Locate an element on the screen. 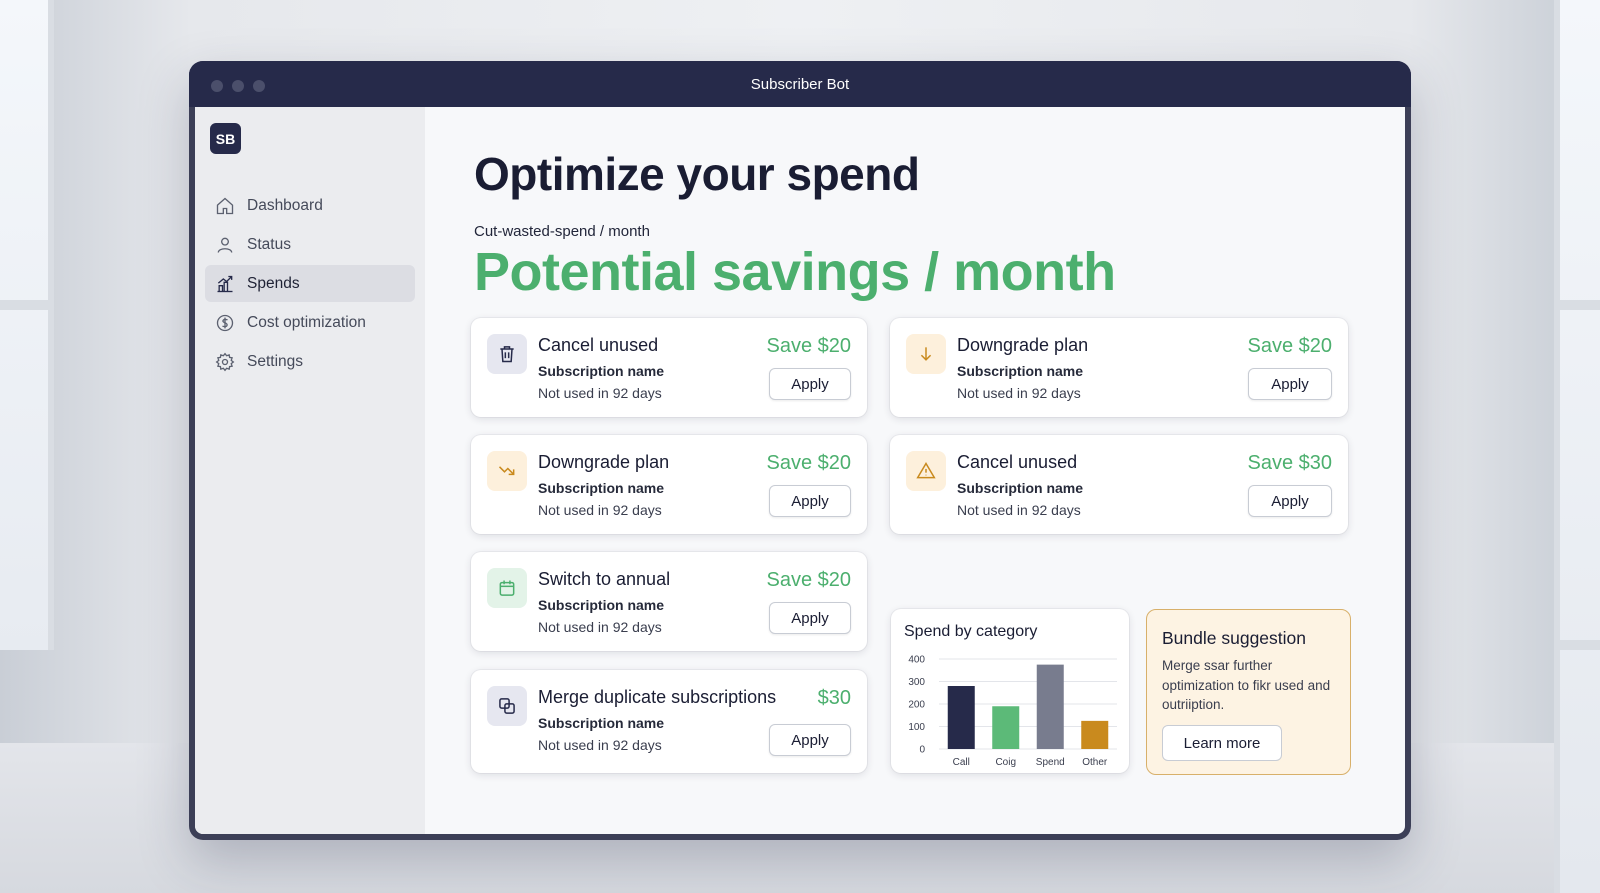  user-icon is located at coordinates (225, 245).